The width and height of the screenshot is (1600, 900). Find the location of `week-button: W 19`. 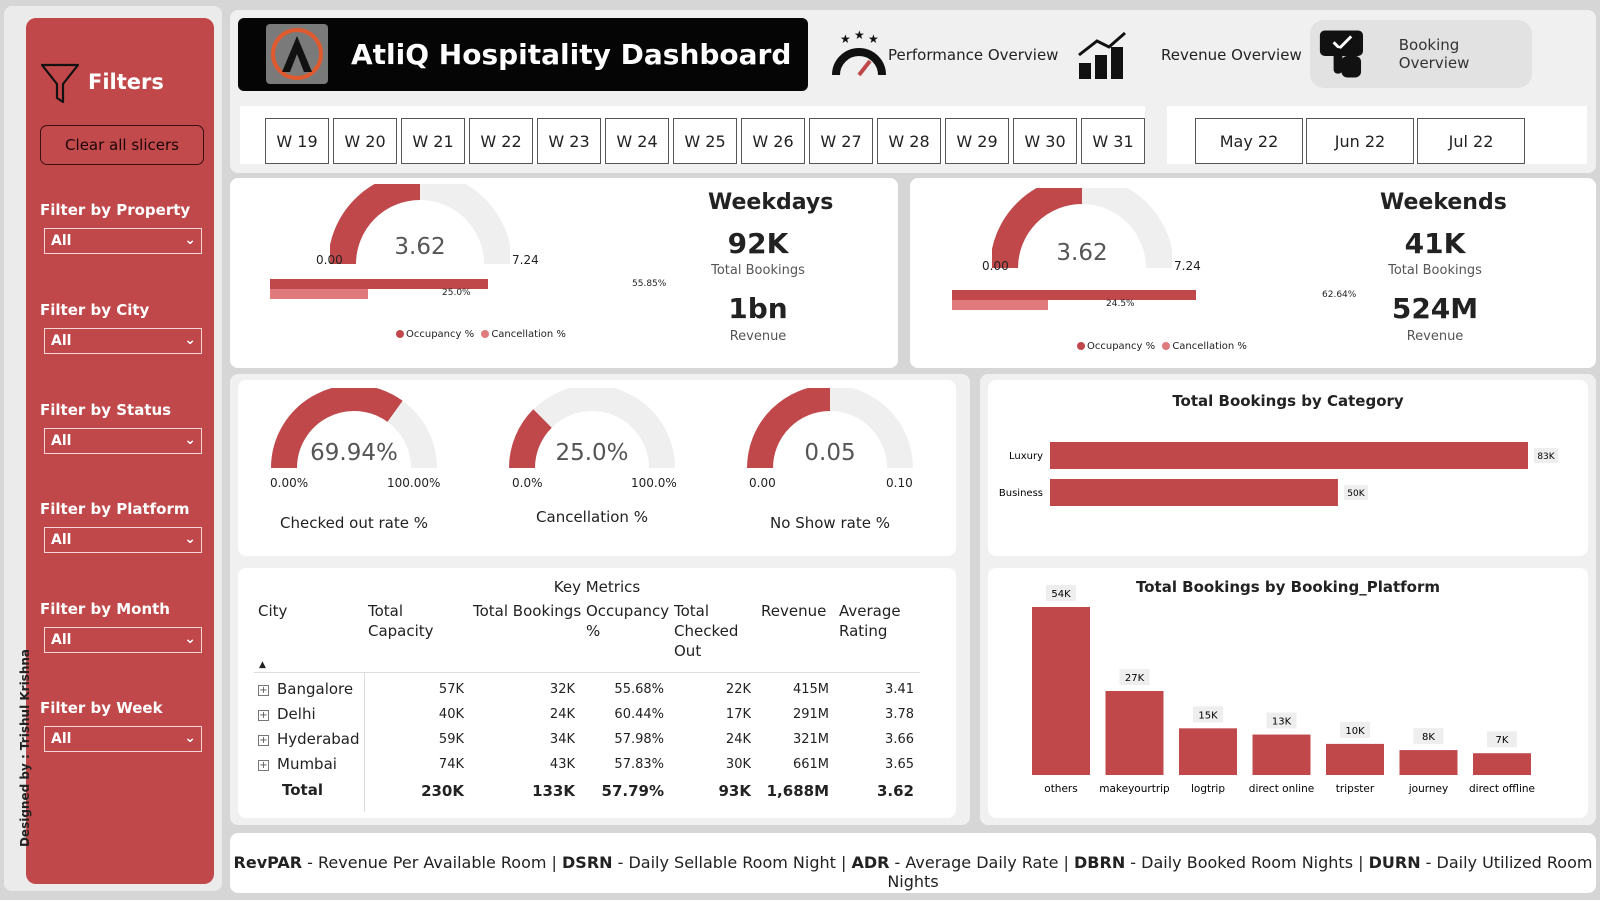

week-button: W 19 is located at coordinates (297, 141).